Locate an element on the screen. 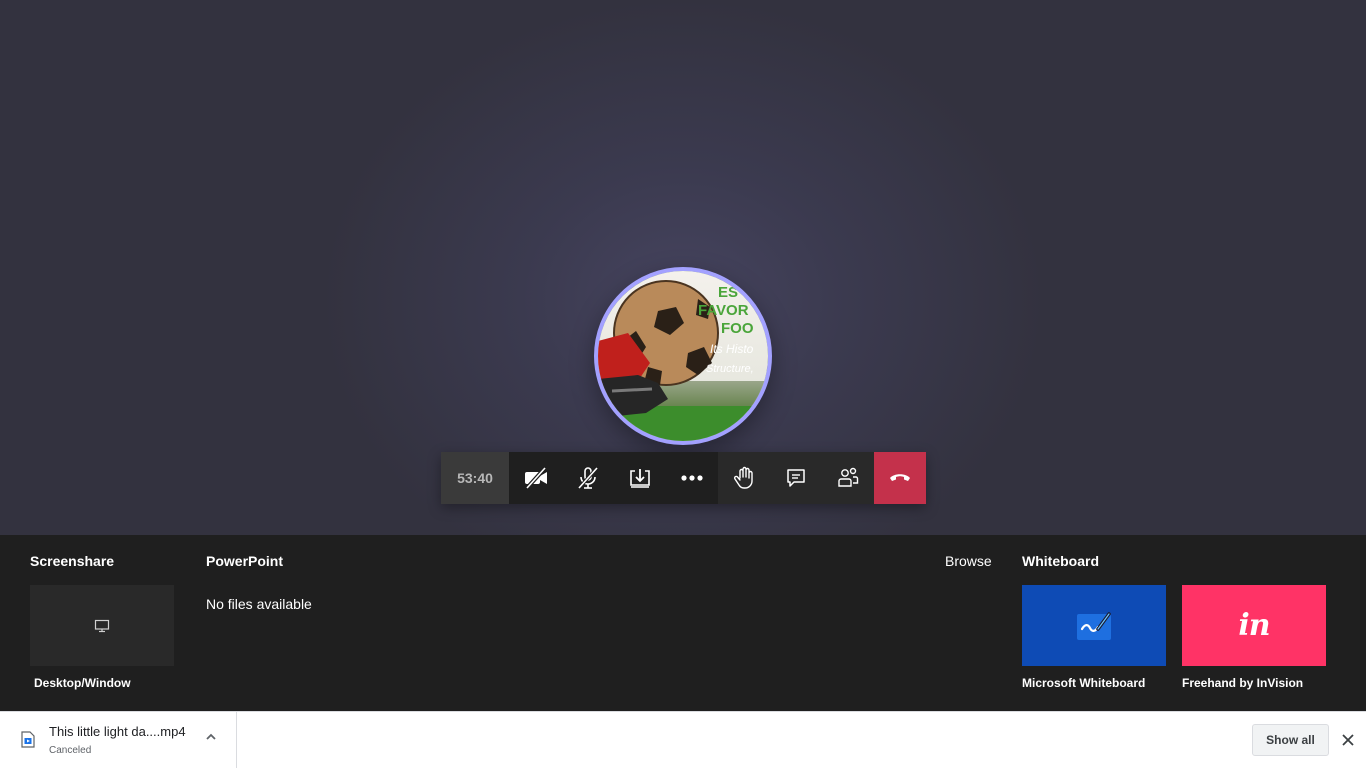 Image resolution: width=1366 pixels, height=768 pixels. avatar-image: ES FAVOR FOO Its Histo Structure, is located at coordinates (683, 356).